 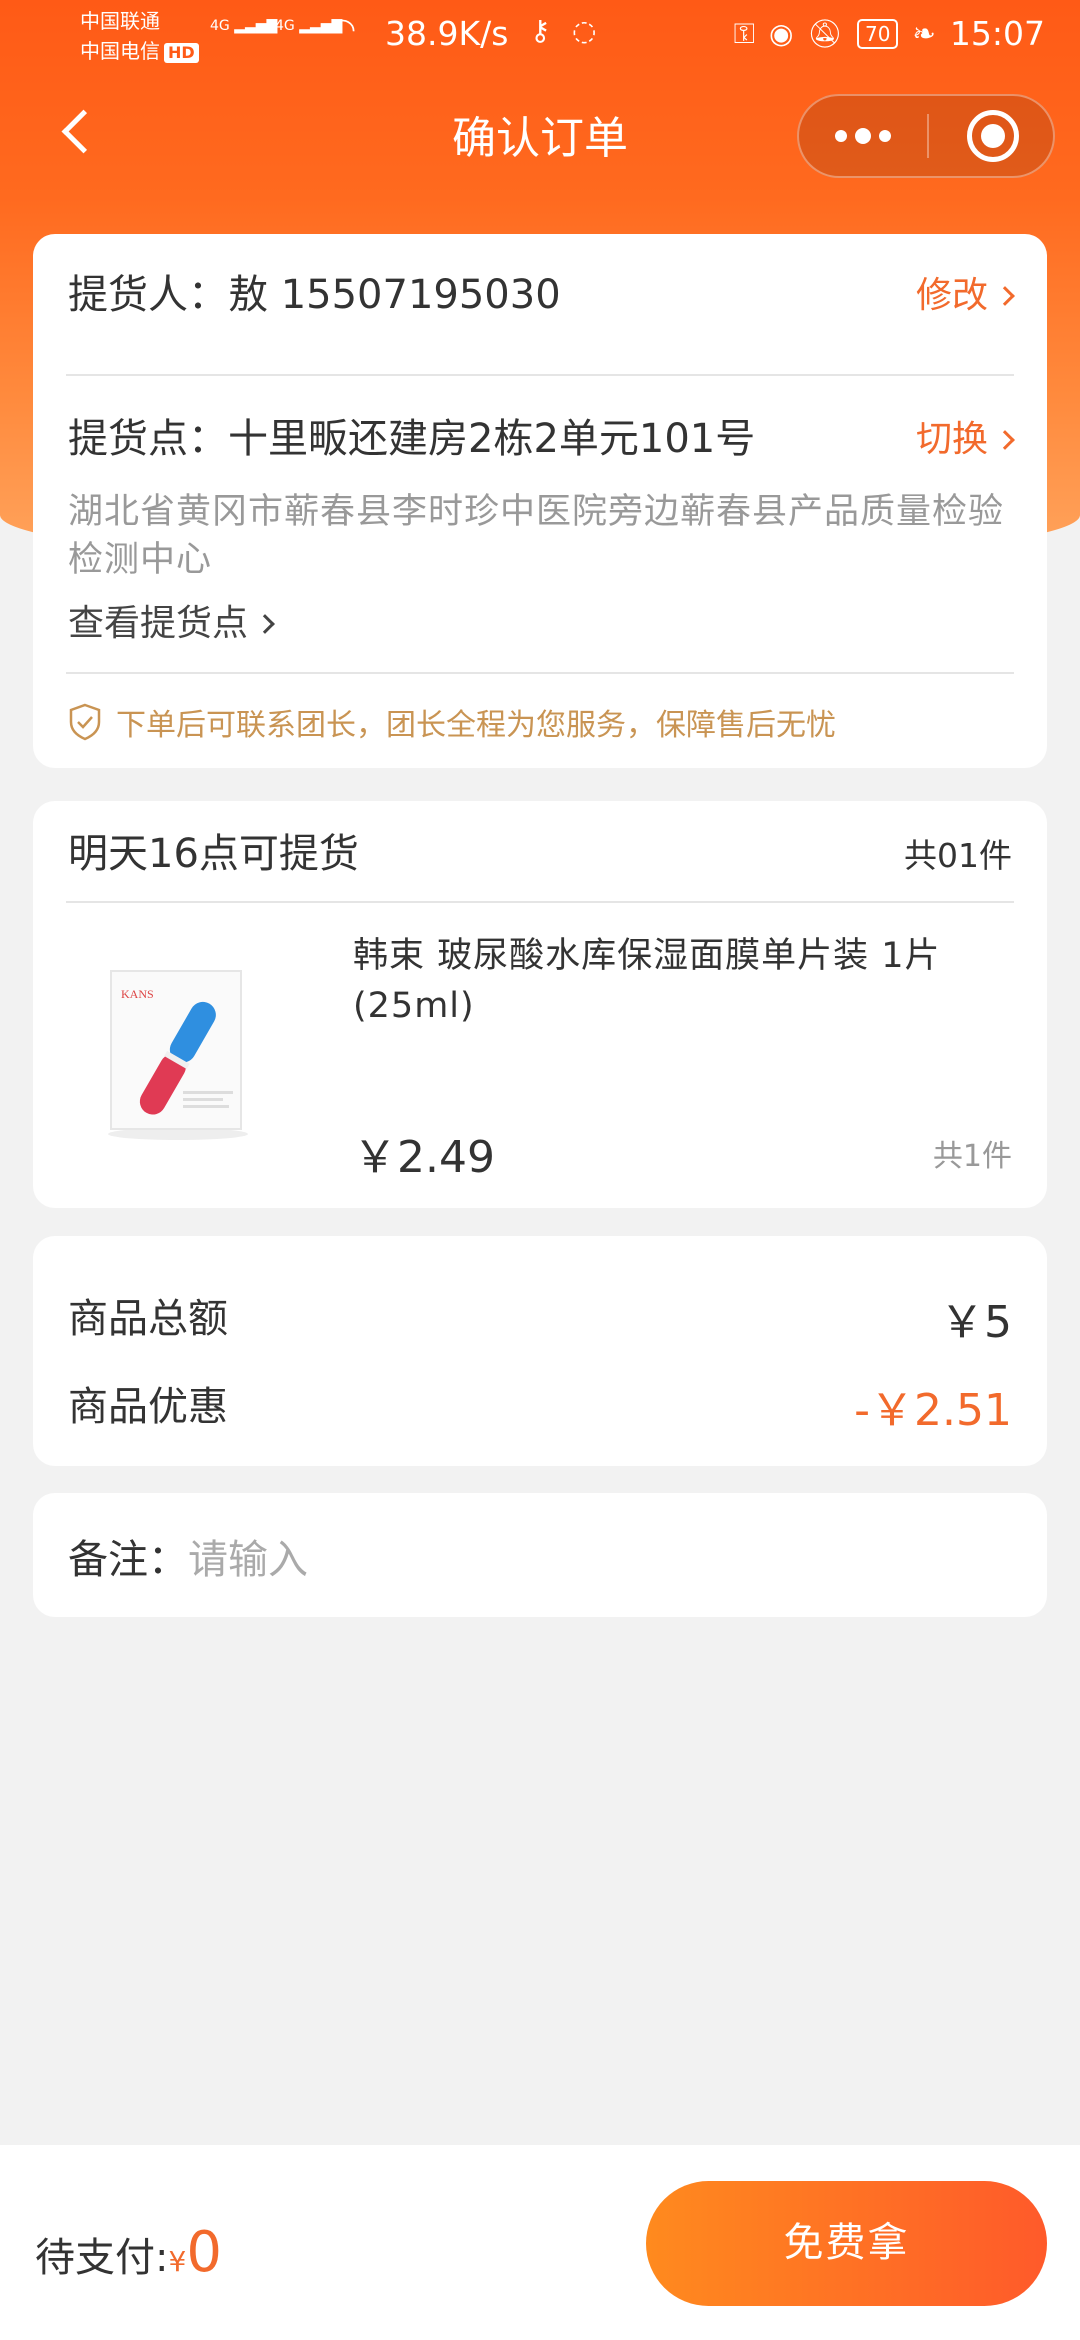 I want to click on nav-bar: 确认订单, so click(x=540, y=132).